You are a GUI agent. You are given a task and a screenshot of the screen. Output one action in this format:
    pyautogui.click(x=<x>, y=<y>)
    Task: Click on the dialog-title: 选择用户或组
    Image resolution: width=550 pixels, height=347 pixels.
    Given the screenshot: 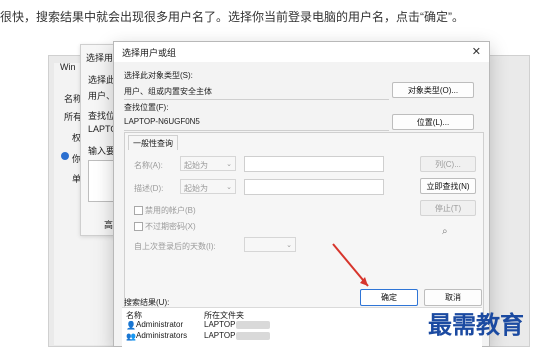 What is the action you would take?
    pyautogui.click(x=149, y=53)
    